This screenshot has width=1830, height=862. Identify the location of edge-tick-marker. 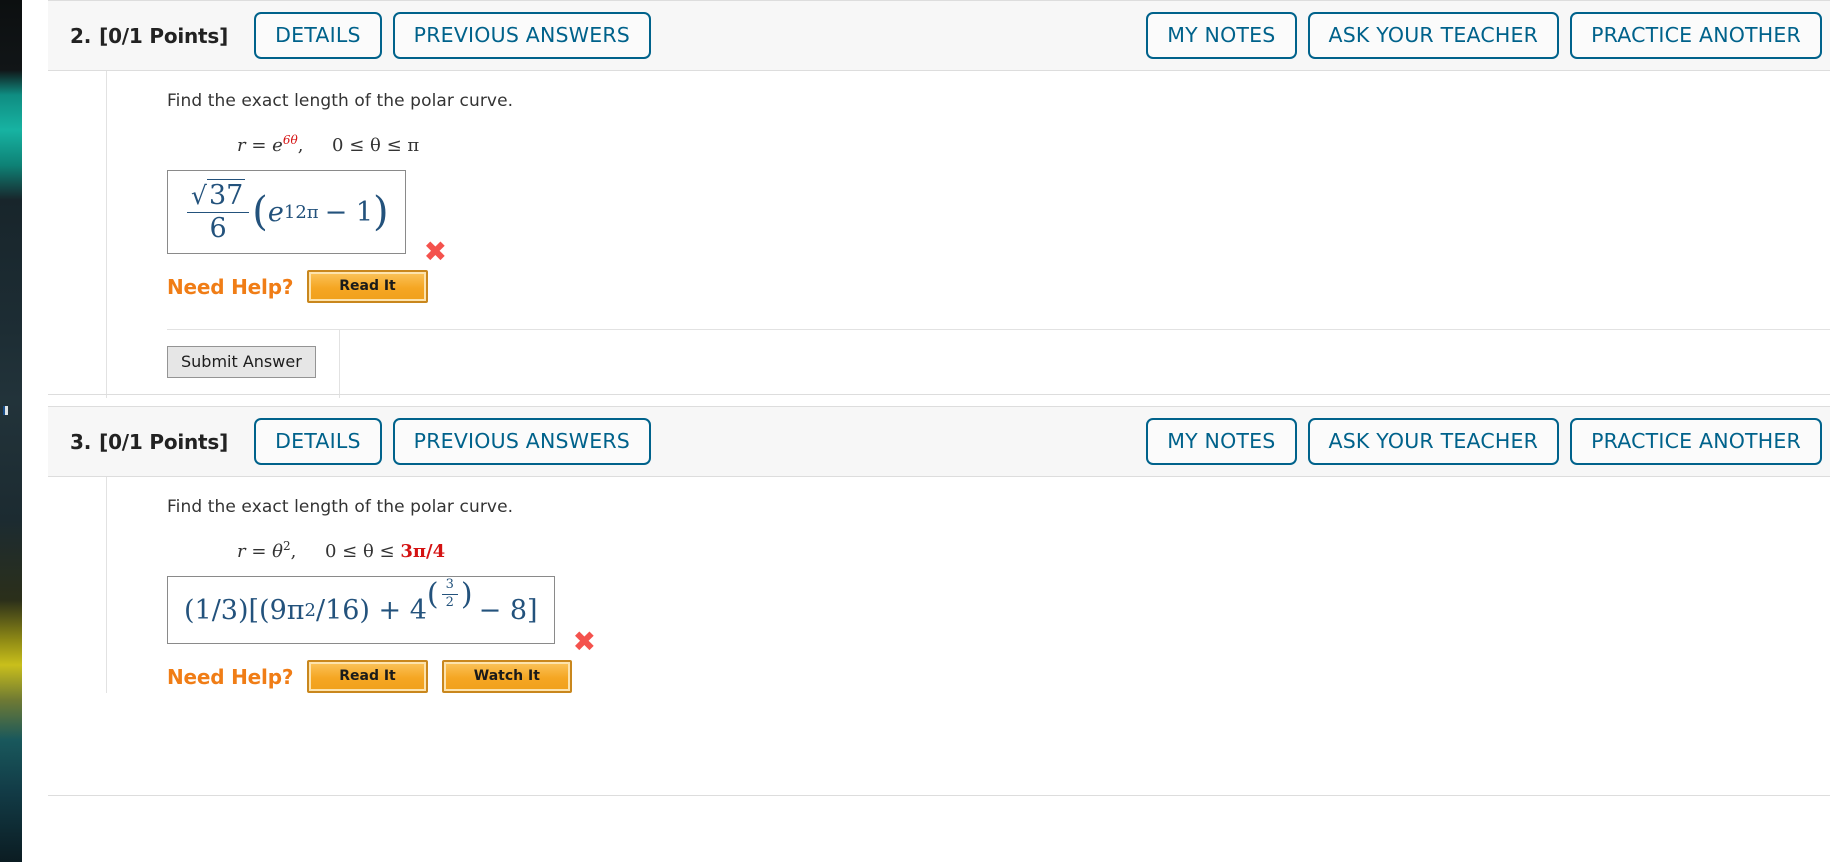
(5, 410).